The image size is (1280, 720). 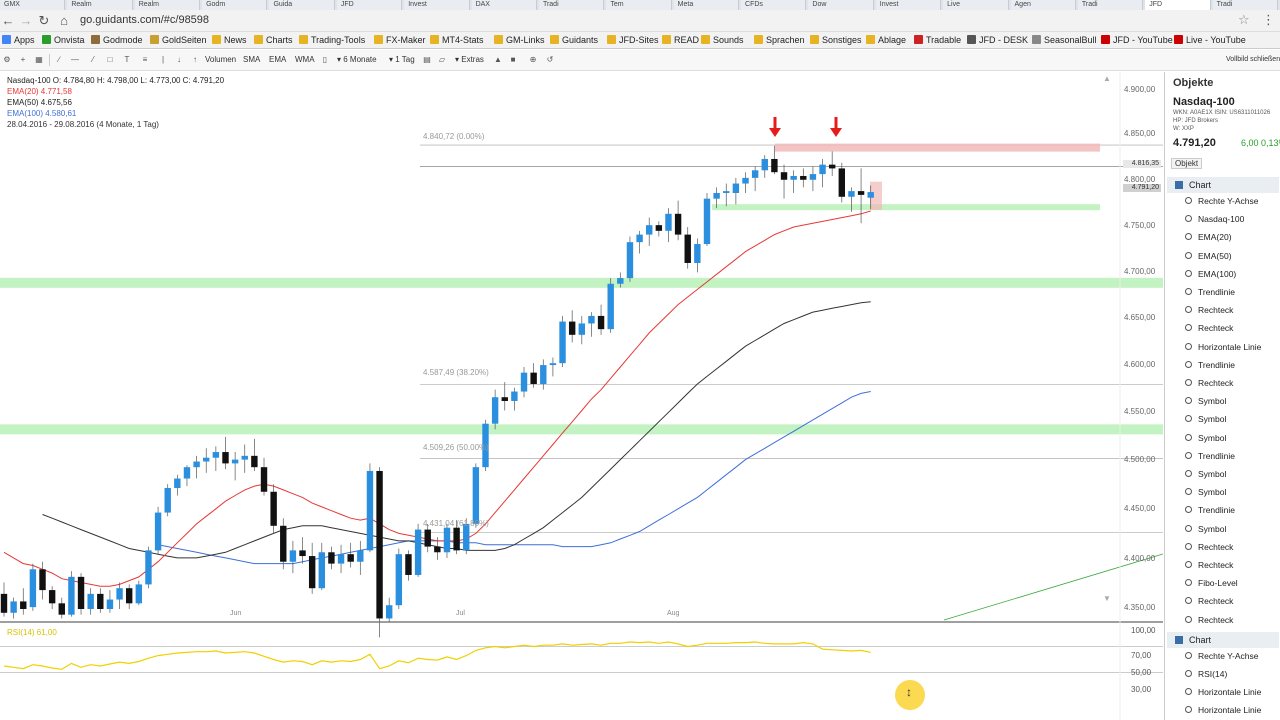 What do you see at coordinates (1204, 102) in the screenshot?
I see `instrument-name: Nasdaq-100` at bounding box center [1204, 102].